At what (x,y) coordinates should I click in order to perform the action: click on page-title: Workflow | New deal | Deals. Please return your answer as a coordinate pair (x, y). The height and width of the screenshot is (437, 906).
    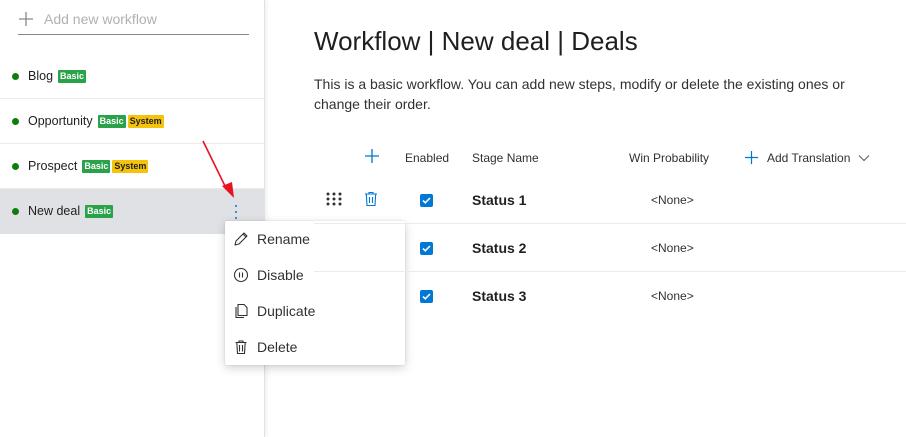
    Looking at the image, I should click on (476, 41).